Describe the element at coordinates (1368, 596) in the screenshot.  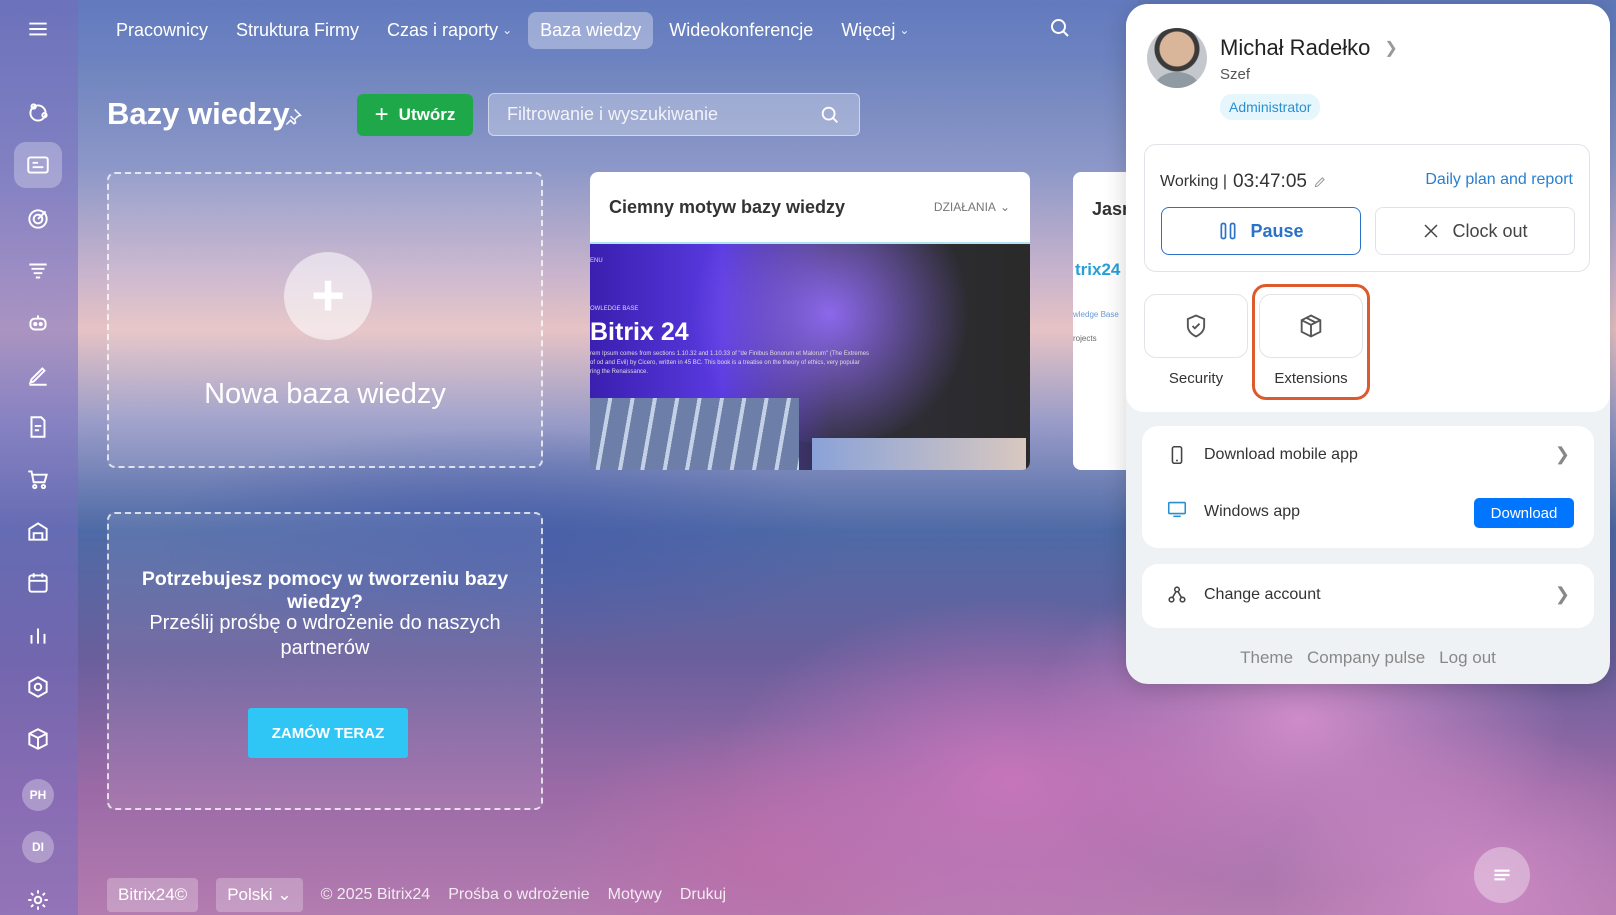
I see `change-account-row: Change account ❯` at that location.